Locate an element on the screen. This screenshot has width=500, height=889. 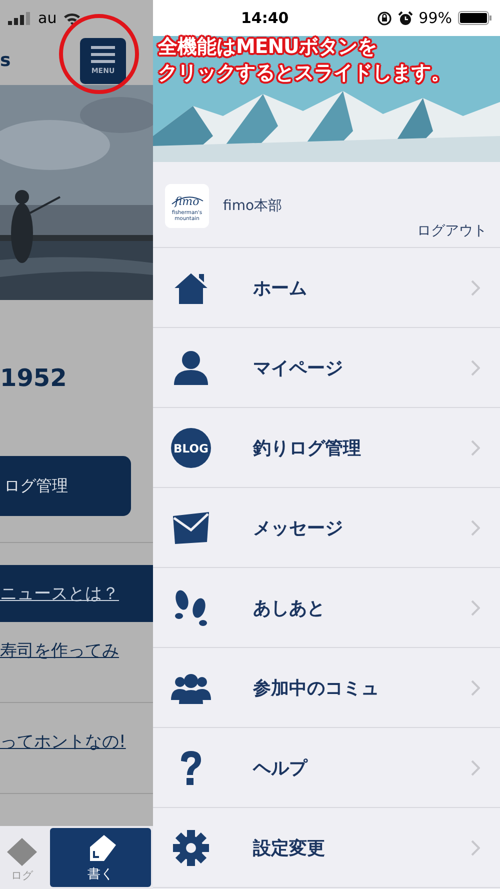
clock-time: 14:40 is located at coordinates (265, 18).